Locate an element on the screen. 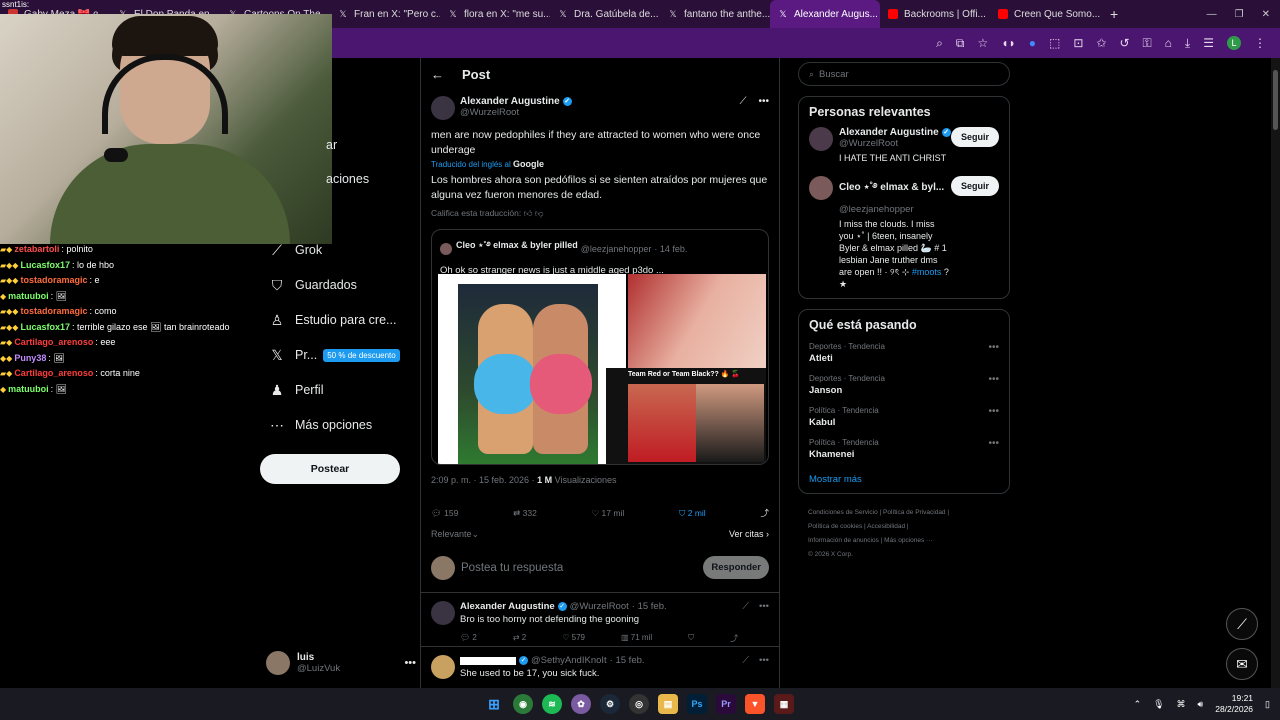 The height and width of the screenshot is (720, 1280). browser-tab: 𝕏Fran en X: "Pero c...✕ is located at coordinates (385, 14).